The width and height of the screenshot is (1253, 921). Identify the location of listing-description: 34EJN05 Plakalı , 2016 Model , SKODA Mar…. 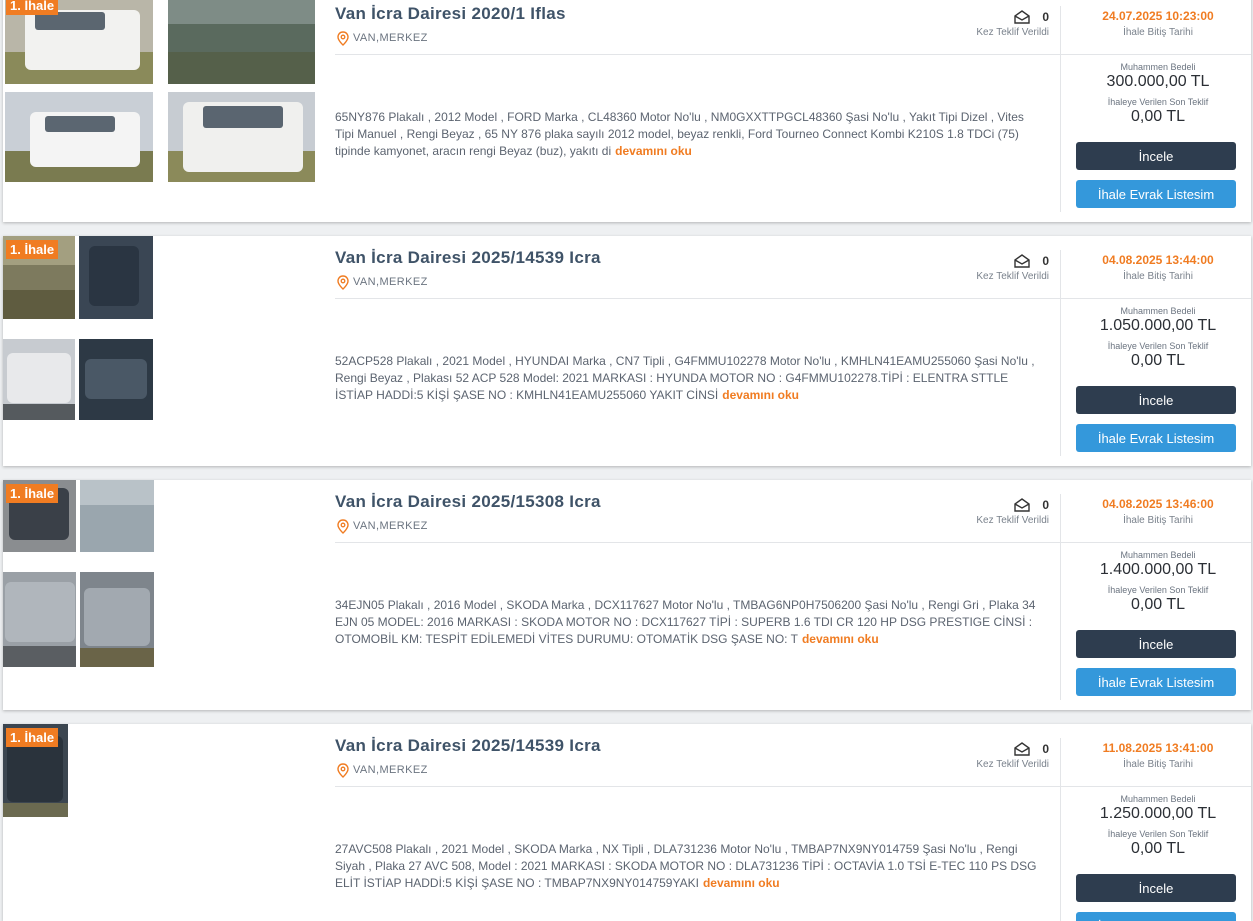
(689, 622).